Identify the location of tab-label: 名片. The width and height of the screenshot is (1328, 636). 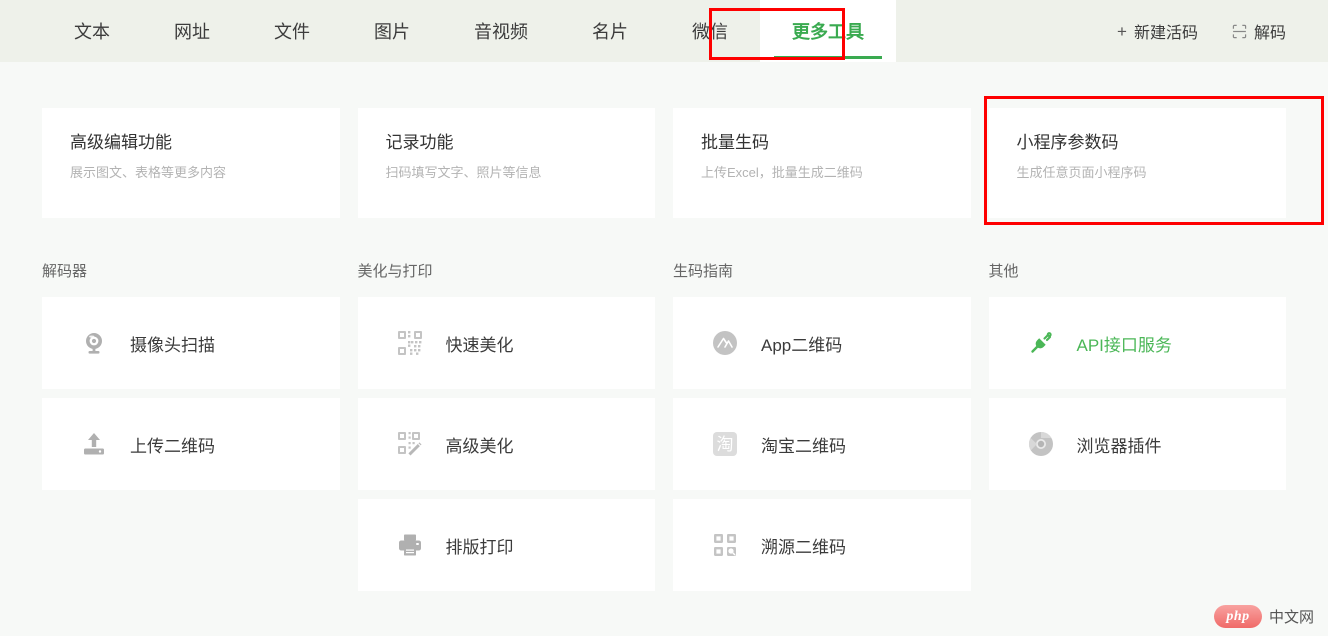
(610, 32).